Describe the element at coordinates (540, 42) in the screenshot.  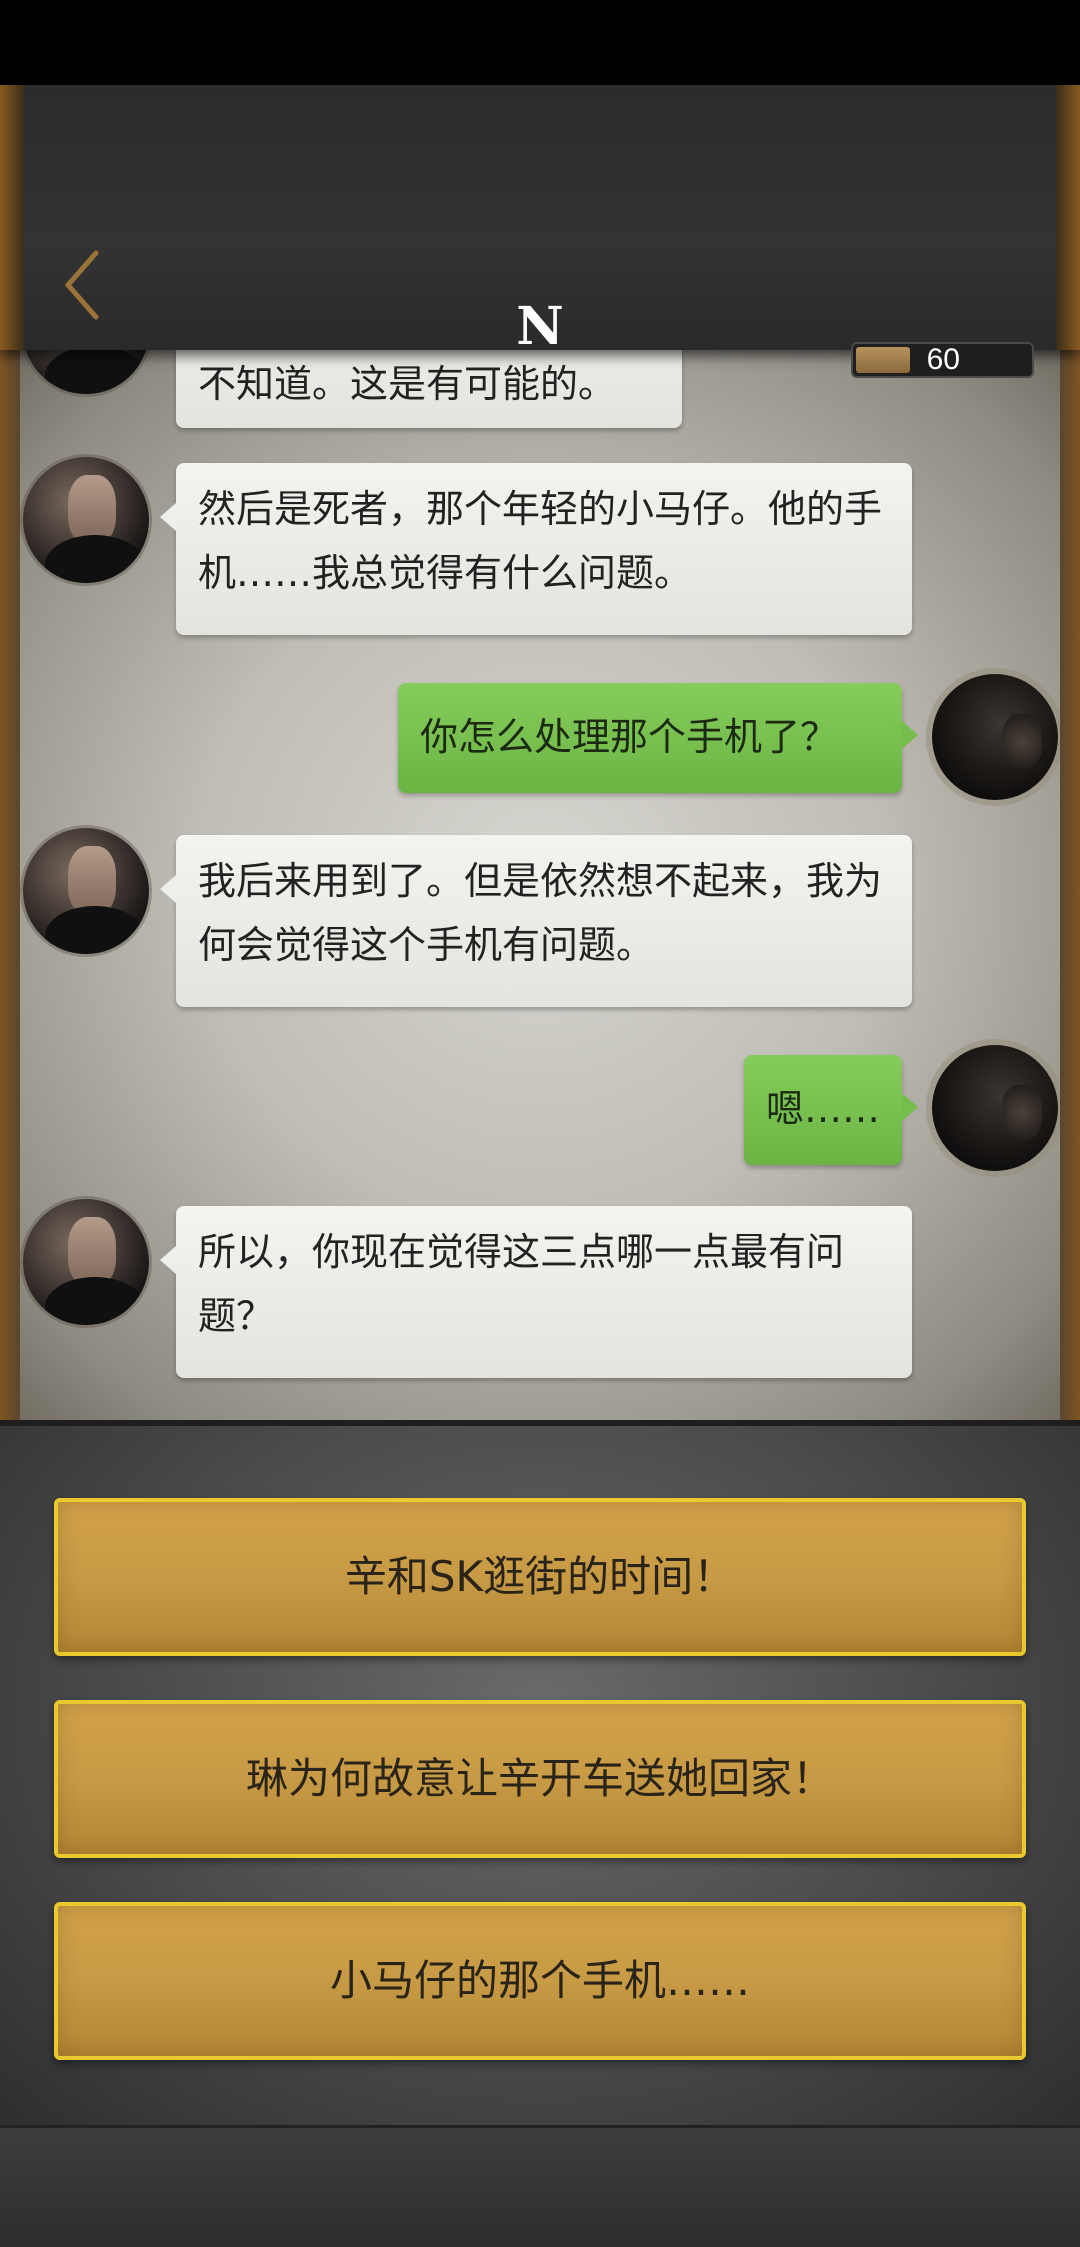
I see `status-bar` at that location.